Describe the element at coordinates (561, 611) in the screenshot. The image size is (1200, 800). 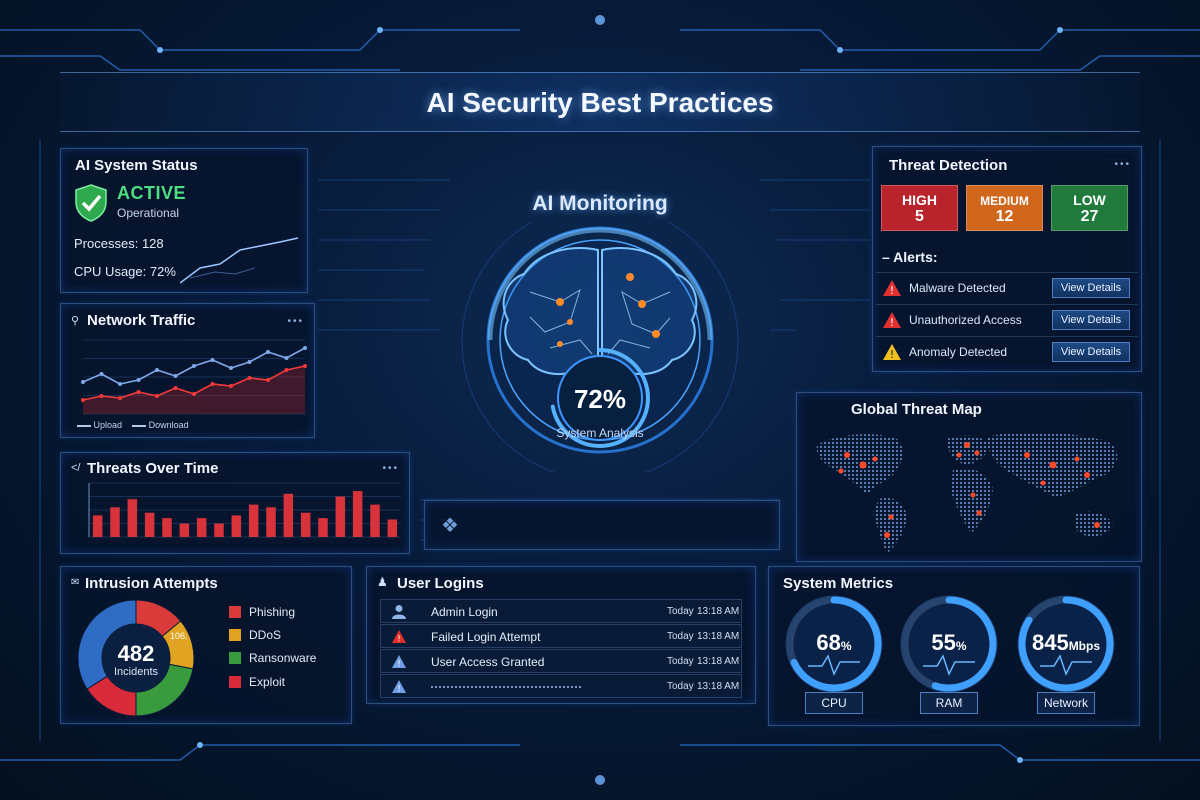
I see `login-row: Admin Login Today 13:18 AM` at that location.